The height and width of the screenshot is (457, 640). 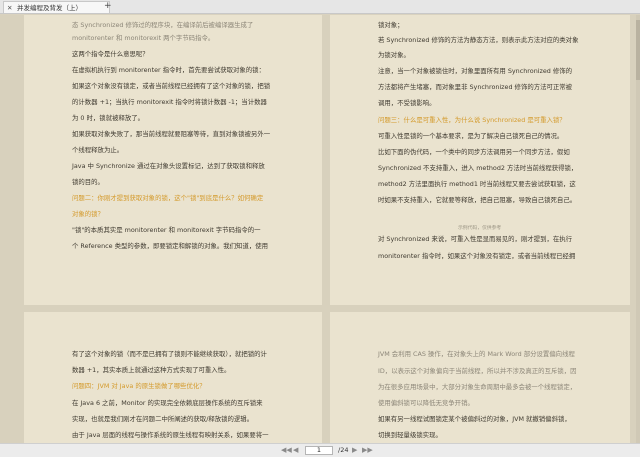 I want to click on text-line: 锁对象；, so click(x=391, y=25).